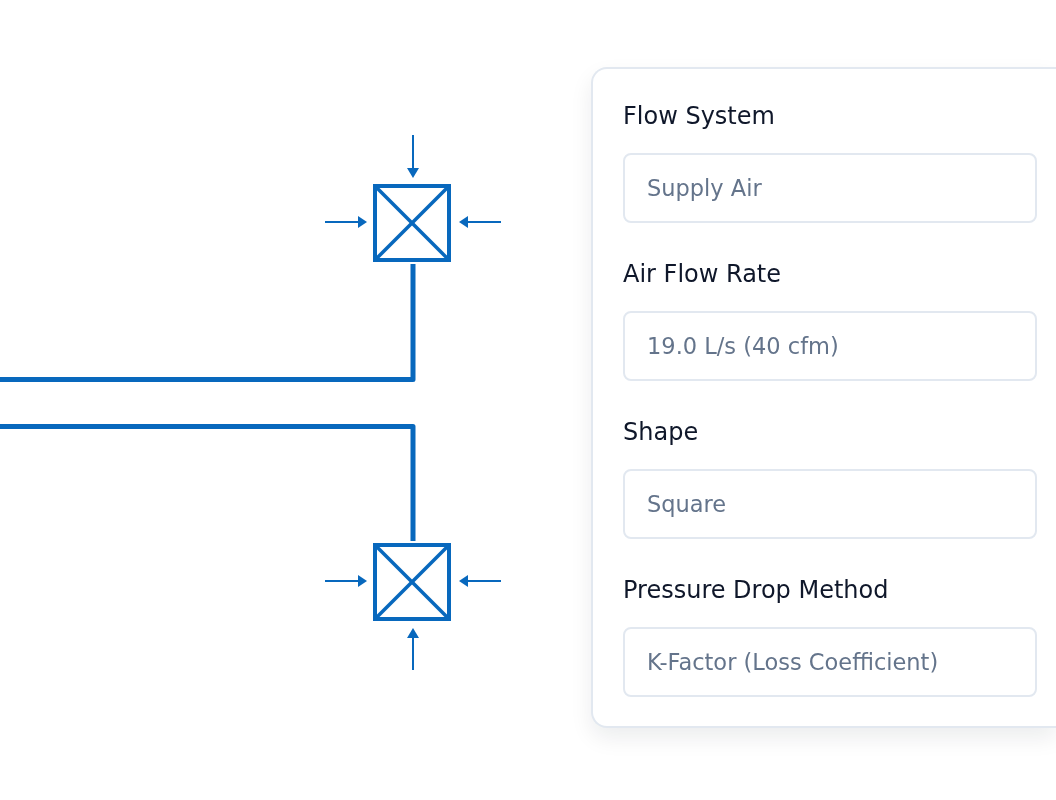 Image resolution: width=1056 pixels, height=800 pixels. I want to click on field-label: Shape, so click(661, 432).